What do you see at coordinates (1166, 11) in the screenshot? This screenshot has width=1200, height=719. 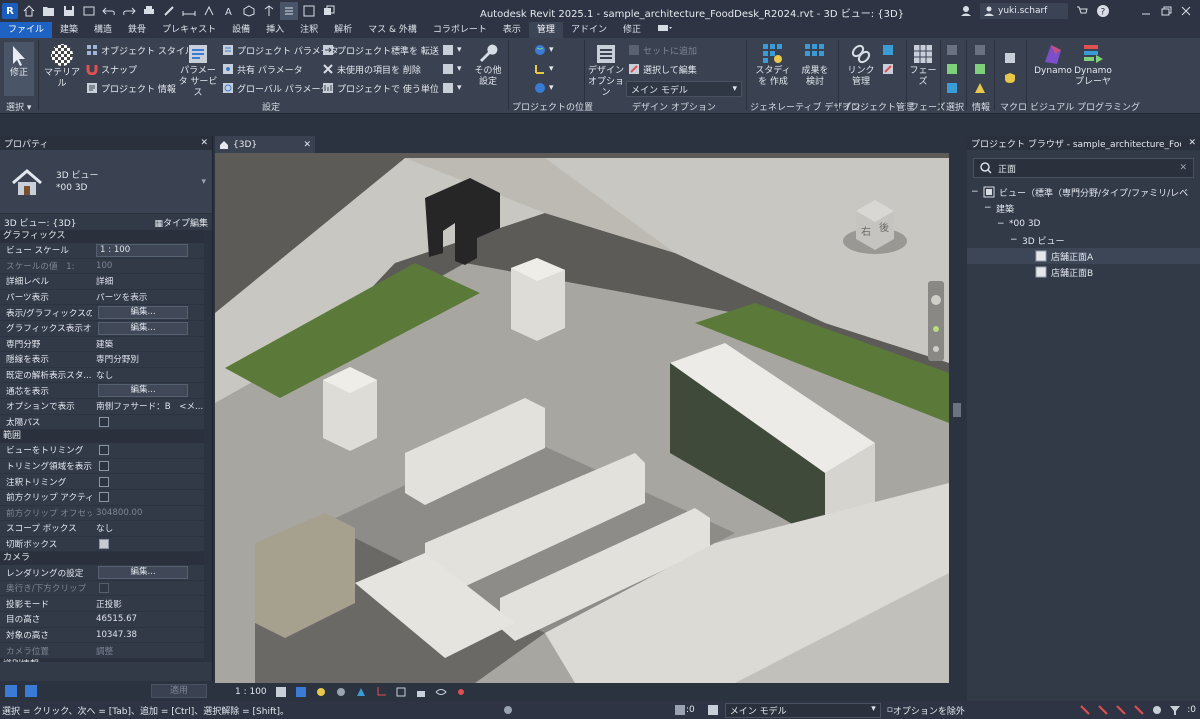 I see `restore-icon` at bounding box center [1166, 11].